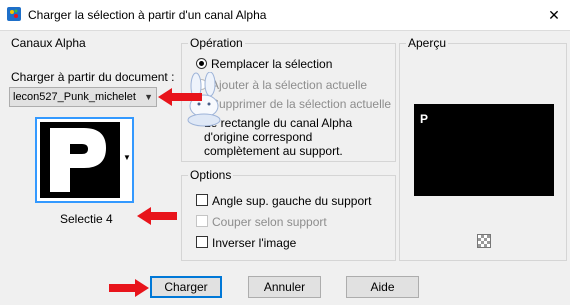 Image resolution: width=570 pixels, height=305 pixels. What do you see at coordinates (180, 97) in the screenshot?
I see `annotation-arrow-document` at bounding box center [180, 97].